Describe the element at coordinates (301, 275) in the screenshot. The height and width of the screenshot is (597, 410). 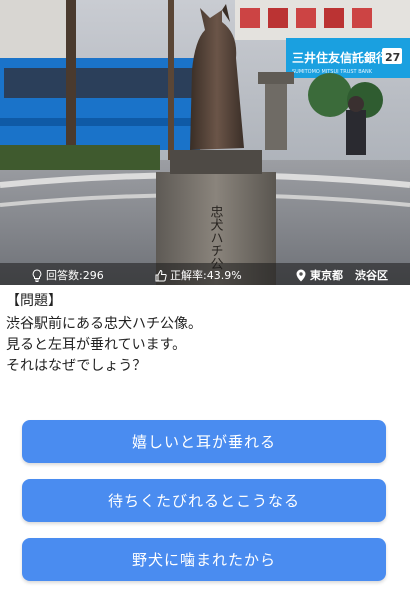
I see `map-pin-icon` at that location.